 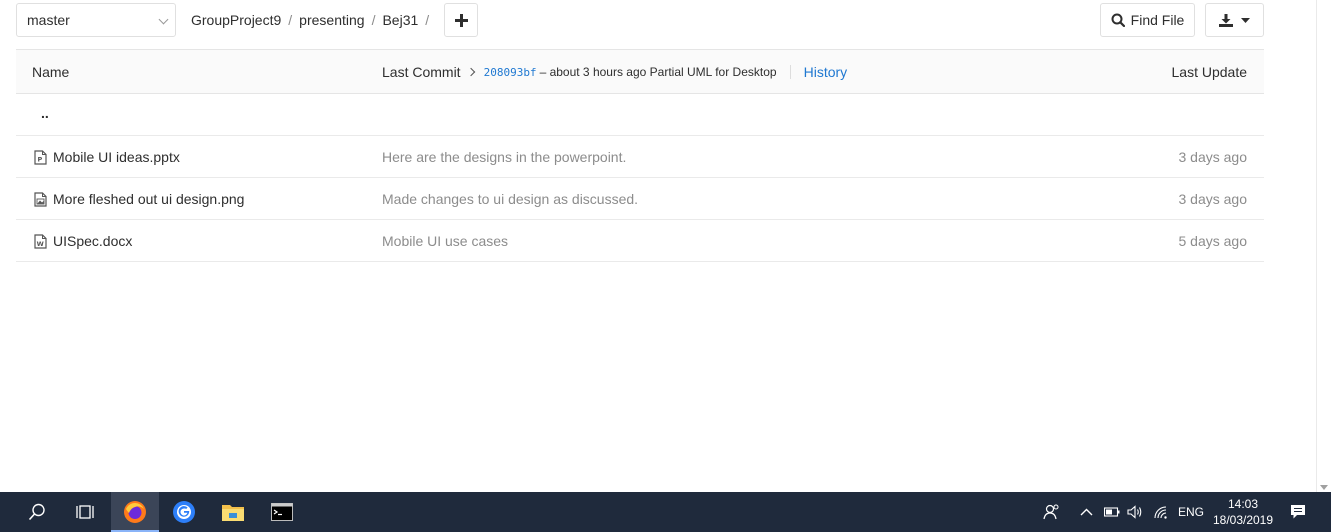 What do you see at coordinates (1243, 504) in the screenshot?
I see `clock-time: 14:03` at bounding box center [1243, 504].